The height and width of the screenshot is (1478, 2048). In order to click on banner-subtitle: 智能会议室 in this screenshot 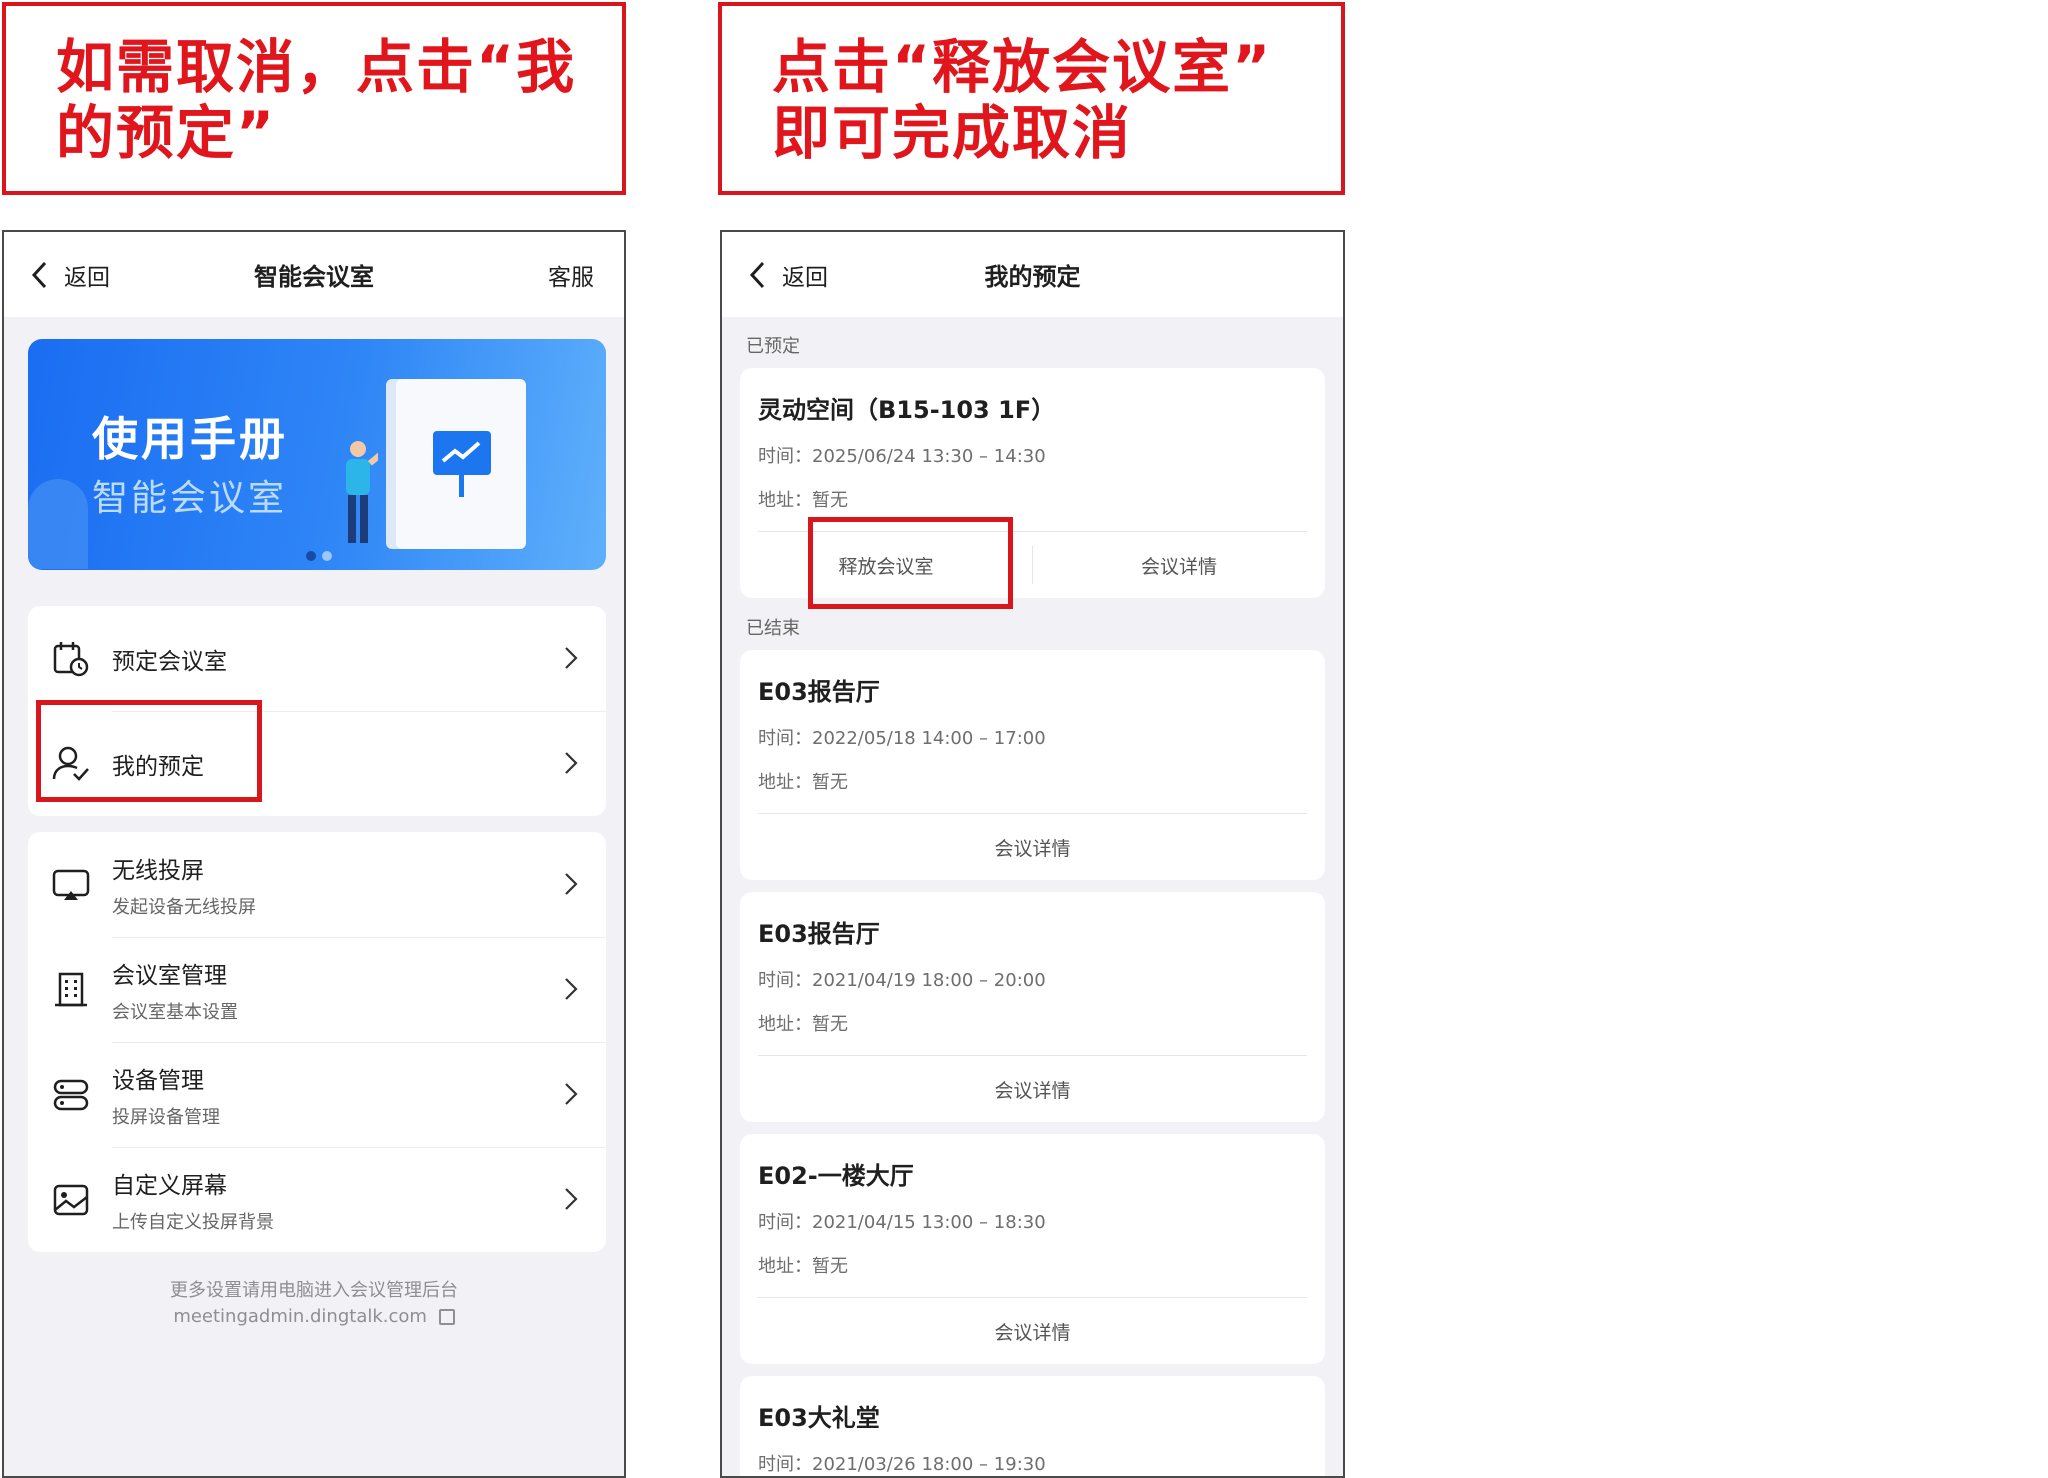, I will do `click(190, 498)`.